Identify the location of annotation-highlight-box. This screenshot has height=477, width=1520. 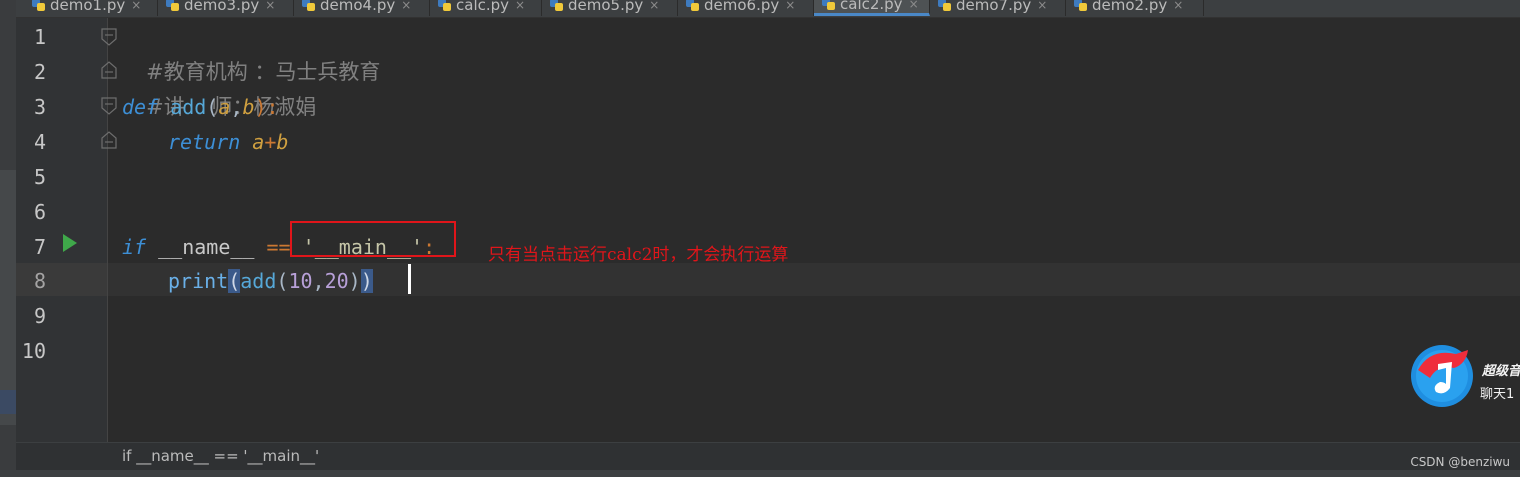
(373, 239).